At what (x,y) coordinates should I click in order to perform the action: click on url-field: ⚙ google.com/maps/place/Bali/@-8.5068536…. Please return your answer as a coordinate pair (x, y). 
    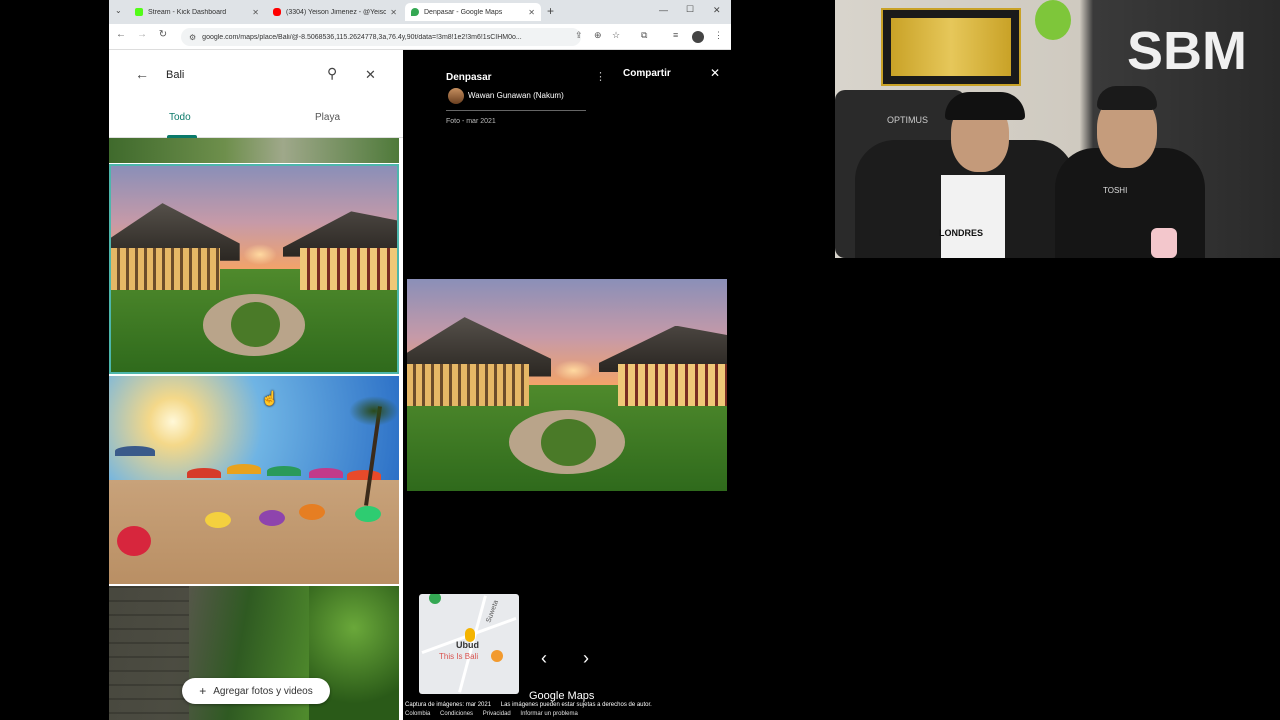
    Looking at the image, I should click on (381, 37).